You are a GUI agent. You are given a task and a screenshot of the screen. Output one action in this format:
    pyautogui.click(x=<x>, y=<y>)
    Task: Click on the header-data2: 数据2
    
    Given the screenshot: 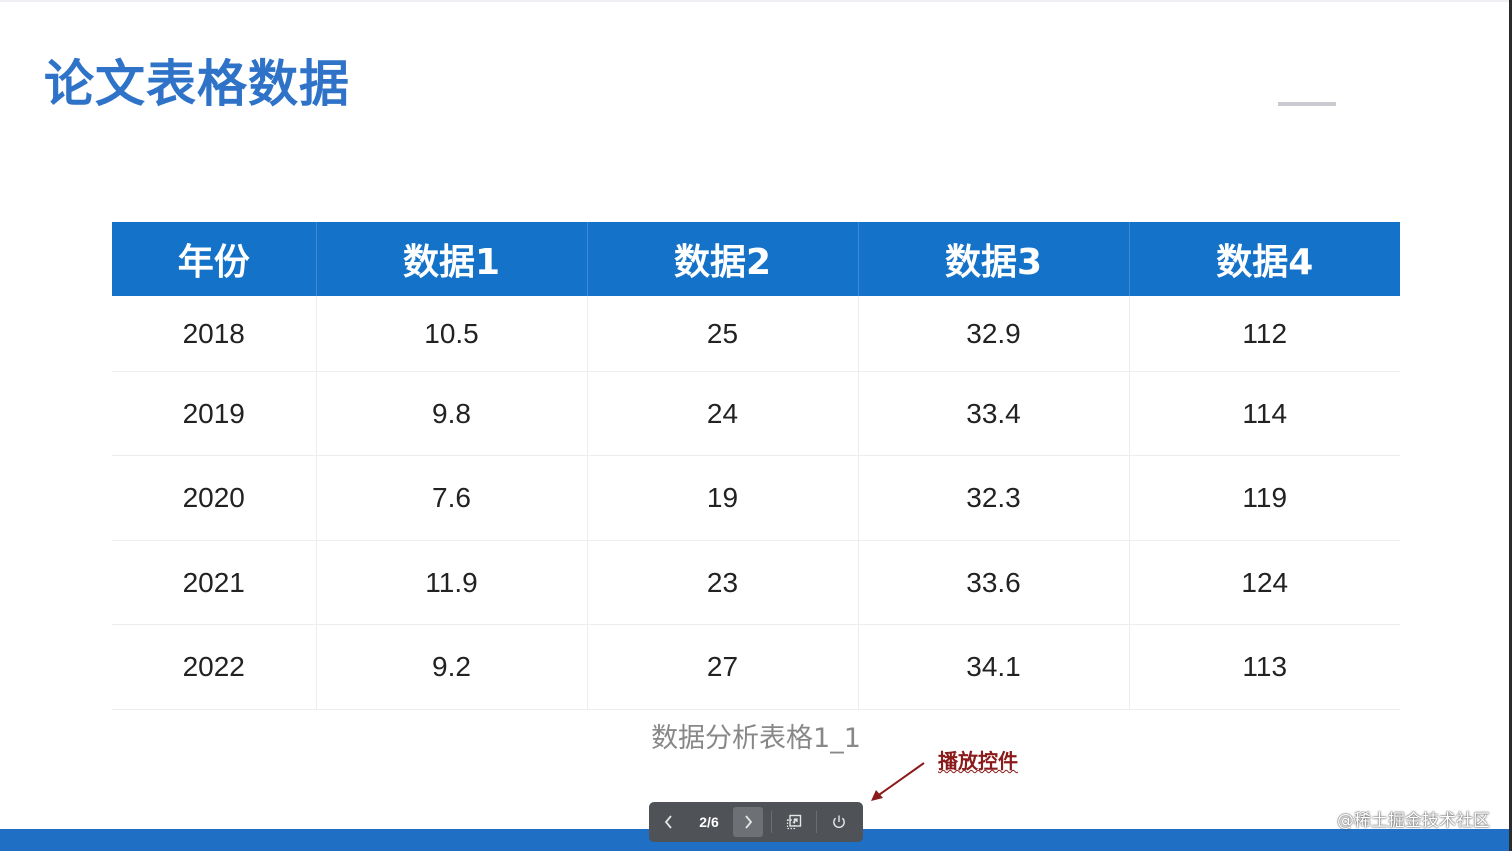 What is the action you would take?
    pyautogui.click(x=723, y=259)
    